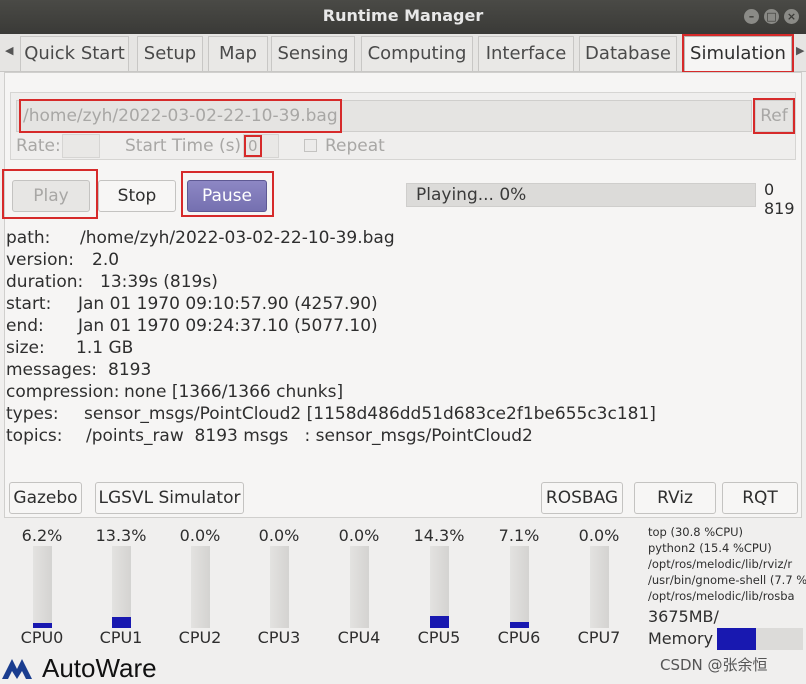 This screenshot has height=684, width=806. Describe the element at coordinates (253, 146) in the screenshot. I see `start-time-value: 0` at that location.